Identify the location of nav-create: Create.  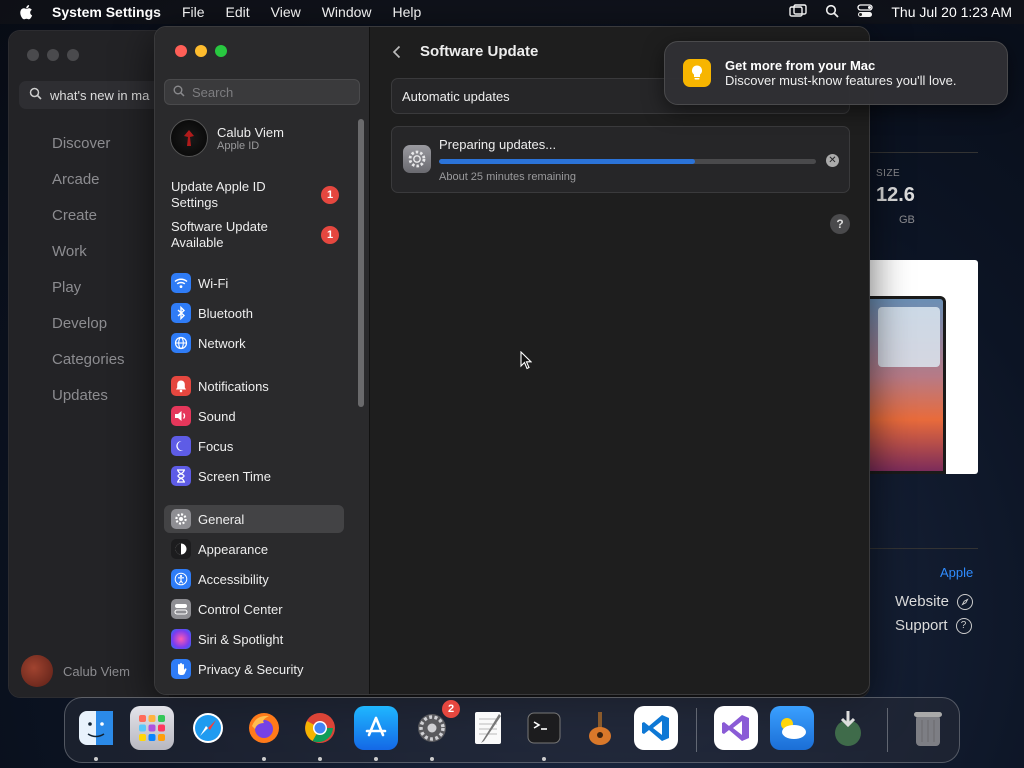
(88, 225).